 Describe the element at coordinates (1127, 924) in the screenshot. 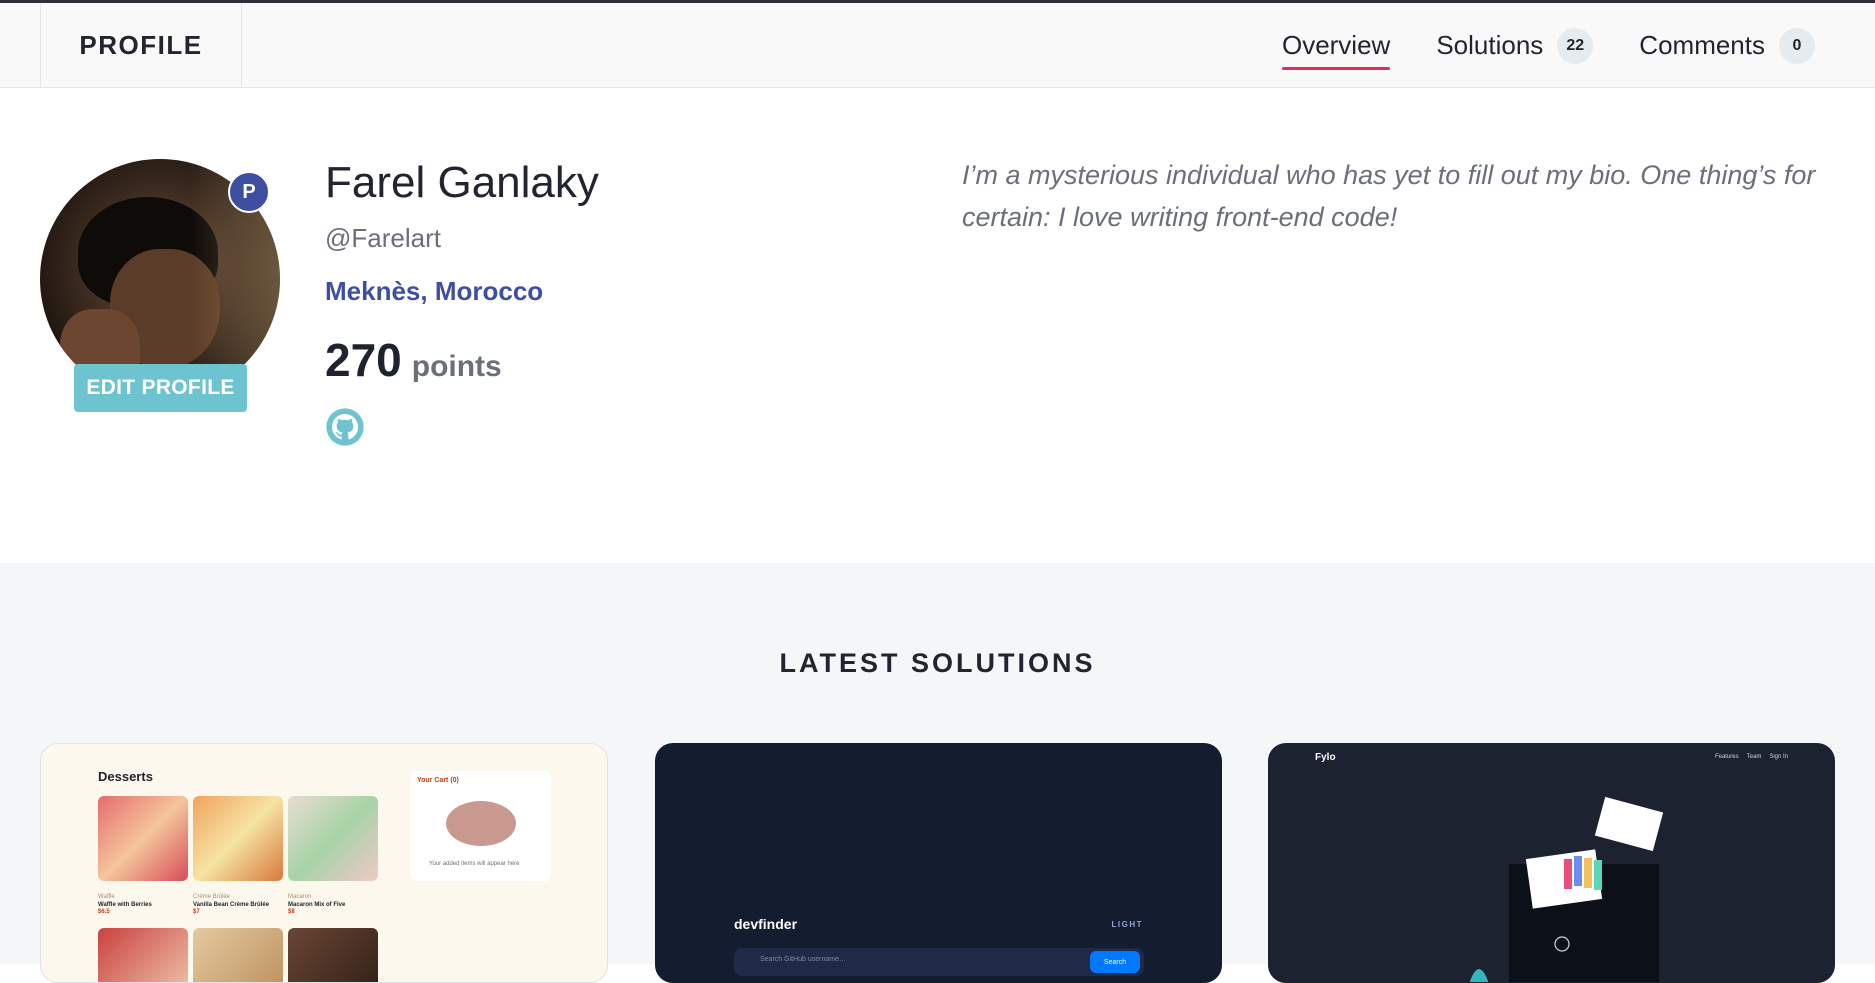

I see `theme-toggle-label: LIGHT` at that location.